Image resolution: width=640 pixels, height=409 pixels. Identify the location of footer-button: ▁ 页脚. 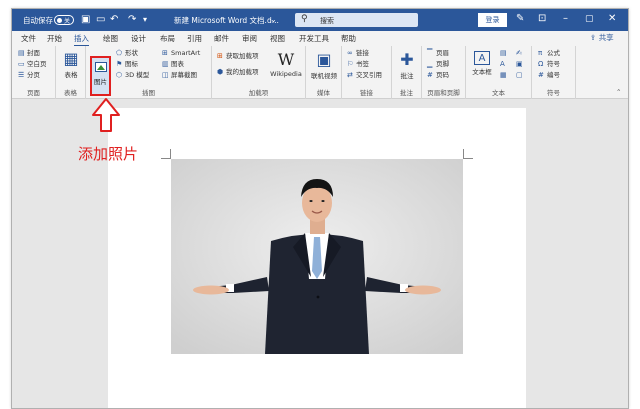
(438, 64).